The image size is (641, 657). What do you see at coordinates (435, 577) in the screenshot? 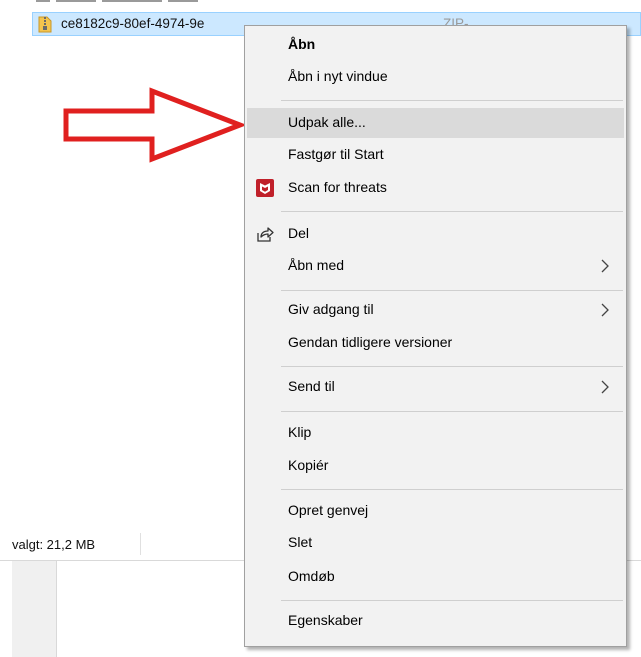
I see `menu-item-rename: Omdøb` at bounding box center [435, 577].